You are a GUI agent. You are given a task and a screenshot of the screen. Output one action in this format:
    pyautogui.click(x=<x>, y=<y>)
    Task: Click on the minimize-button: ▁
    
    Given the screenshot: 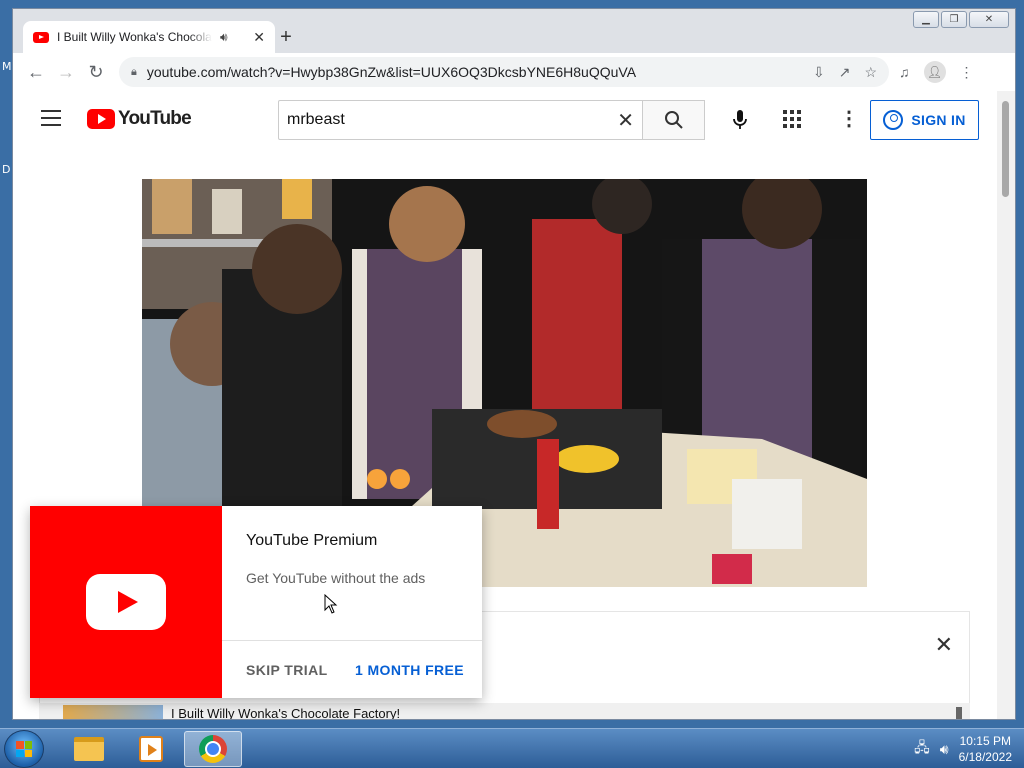 What is the action you would take?
    pyautogui.click(x=926, y=19)
    